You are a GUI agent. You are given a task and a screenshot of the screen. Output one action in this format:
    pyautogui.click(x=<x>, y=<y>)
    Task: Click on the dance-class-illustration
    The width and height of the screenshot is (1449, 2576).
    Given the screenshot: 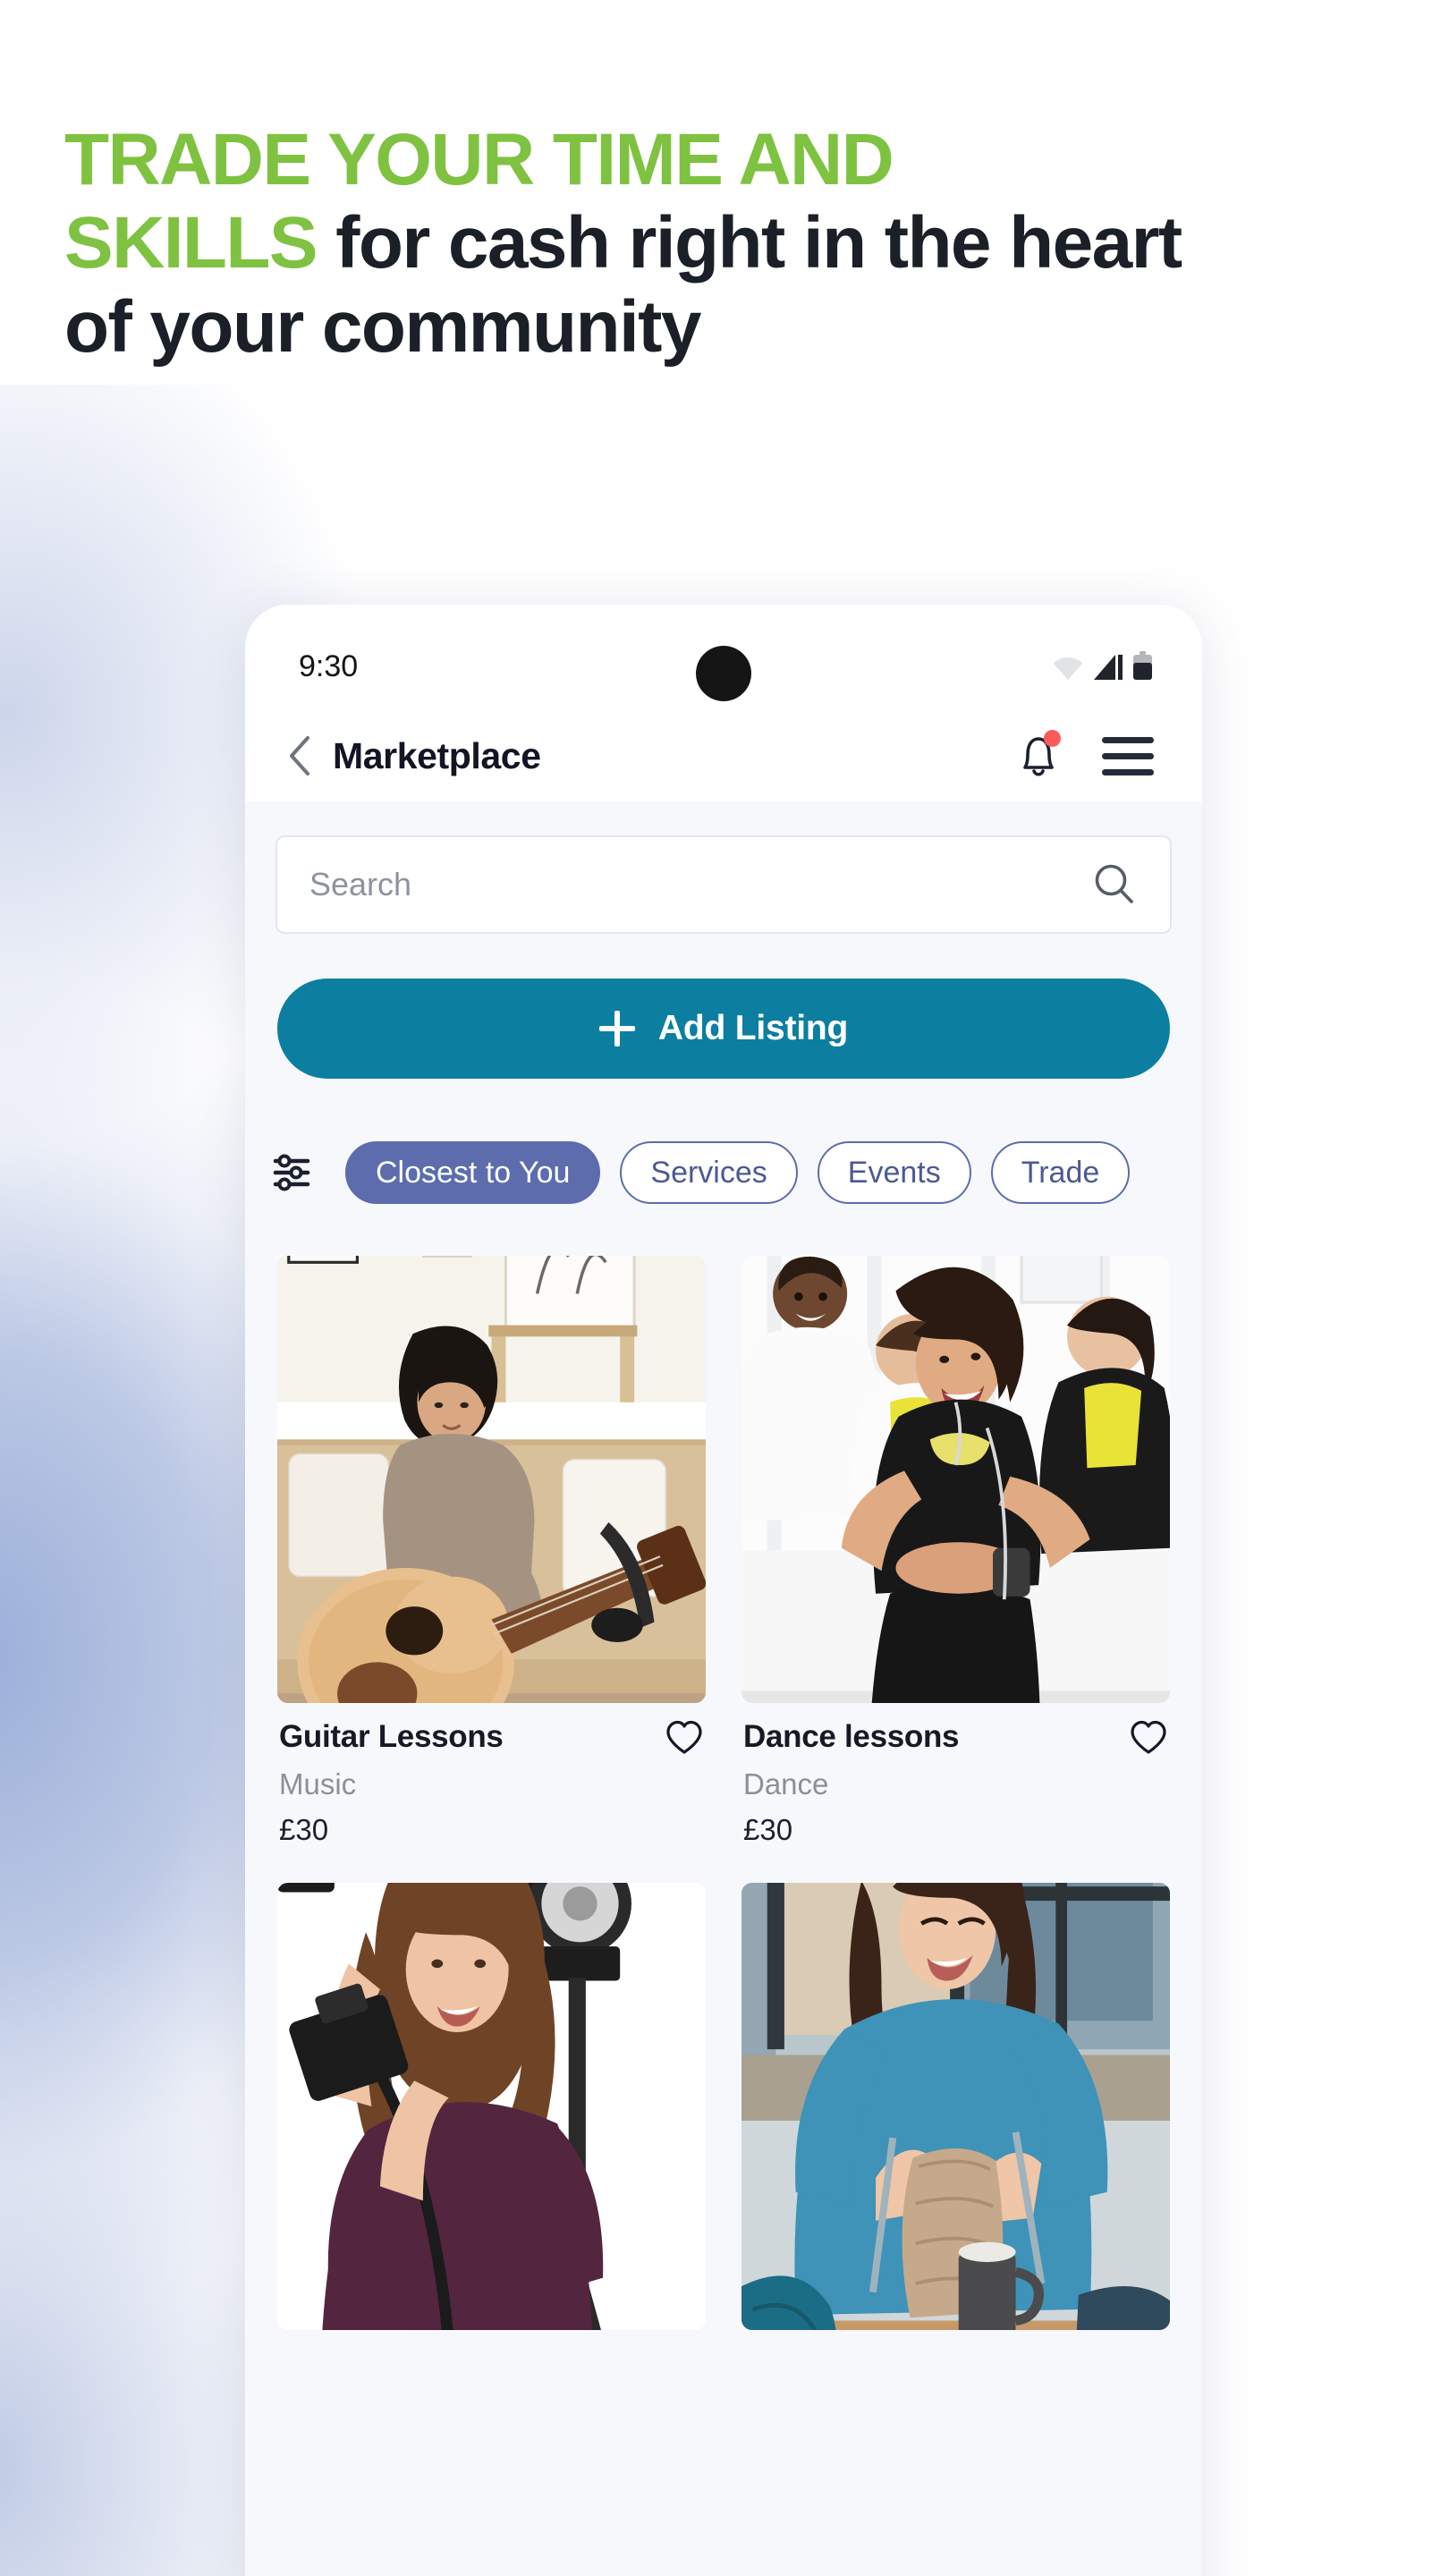 What is the action you would take?
    pyautogui.click(x=955, y=1479)
    